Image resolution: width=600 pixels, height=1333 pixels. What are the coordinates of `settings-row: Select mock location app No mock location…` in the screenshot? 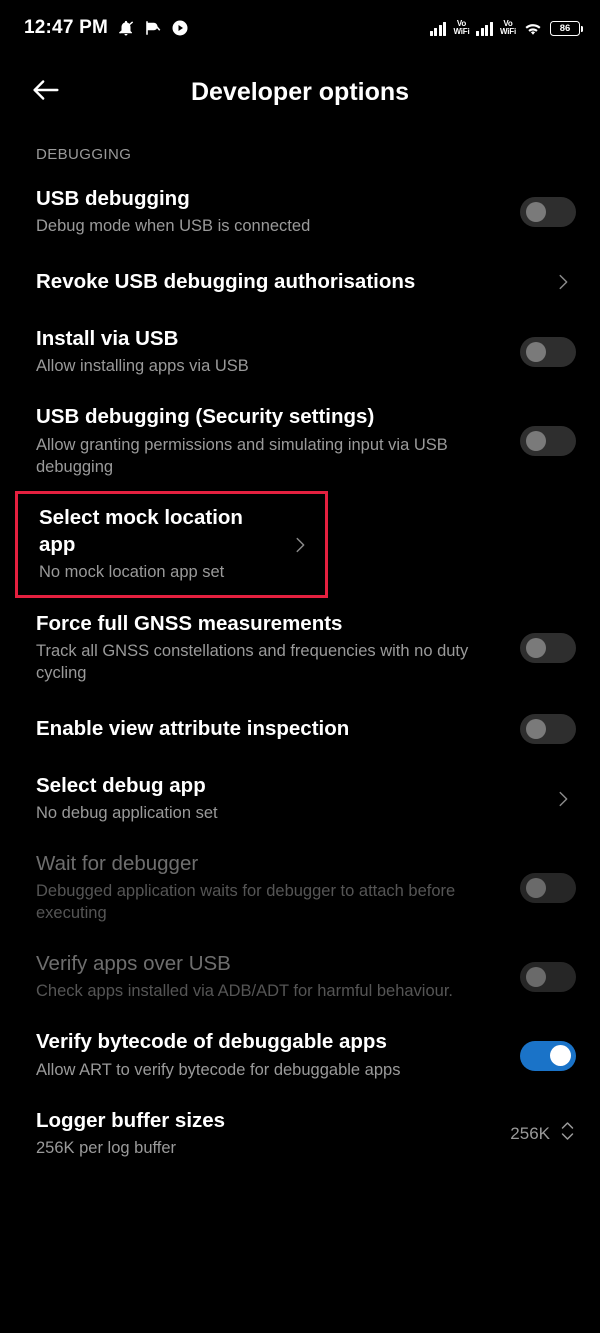 It's located at (171, 544).